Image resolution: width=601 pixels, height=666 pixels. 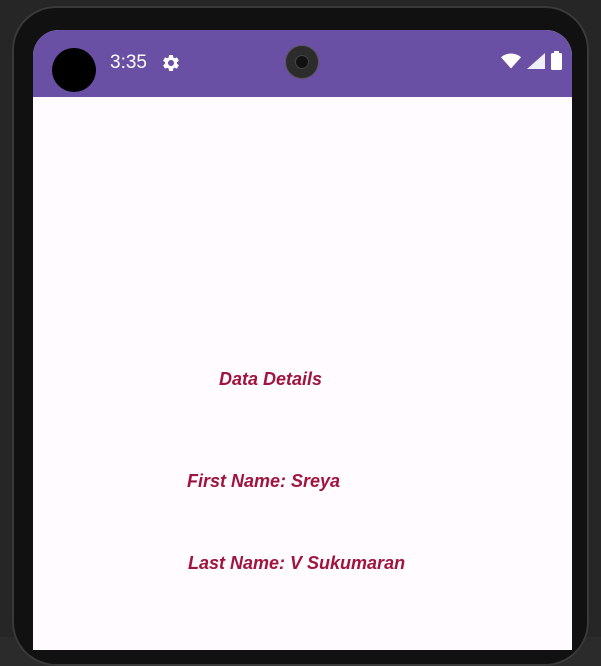 What do you see at coordinates (171, 63) in the screenshot?
I see `settings-gear-icon` at bounding box center [171, 63].